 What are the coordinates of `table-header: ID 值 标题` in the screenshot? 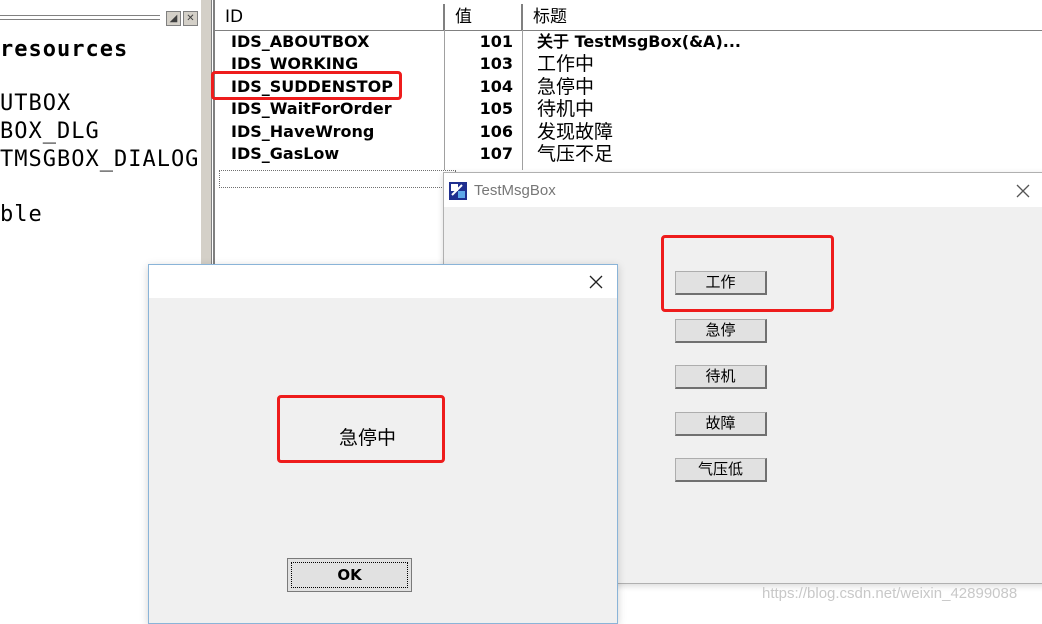 It's located at (628, 17).